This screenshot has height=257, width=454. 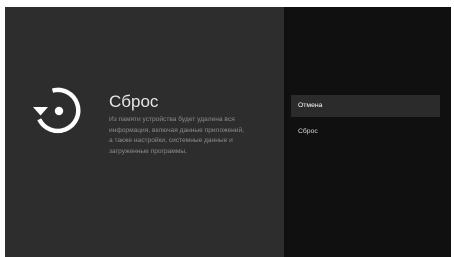 I want to click on restore-history-icon, so click(x=57, y=110).